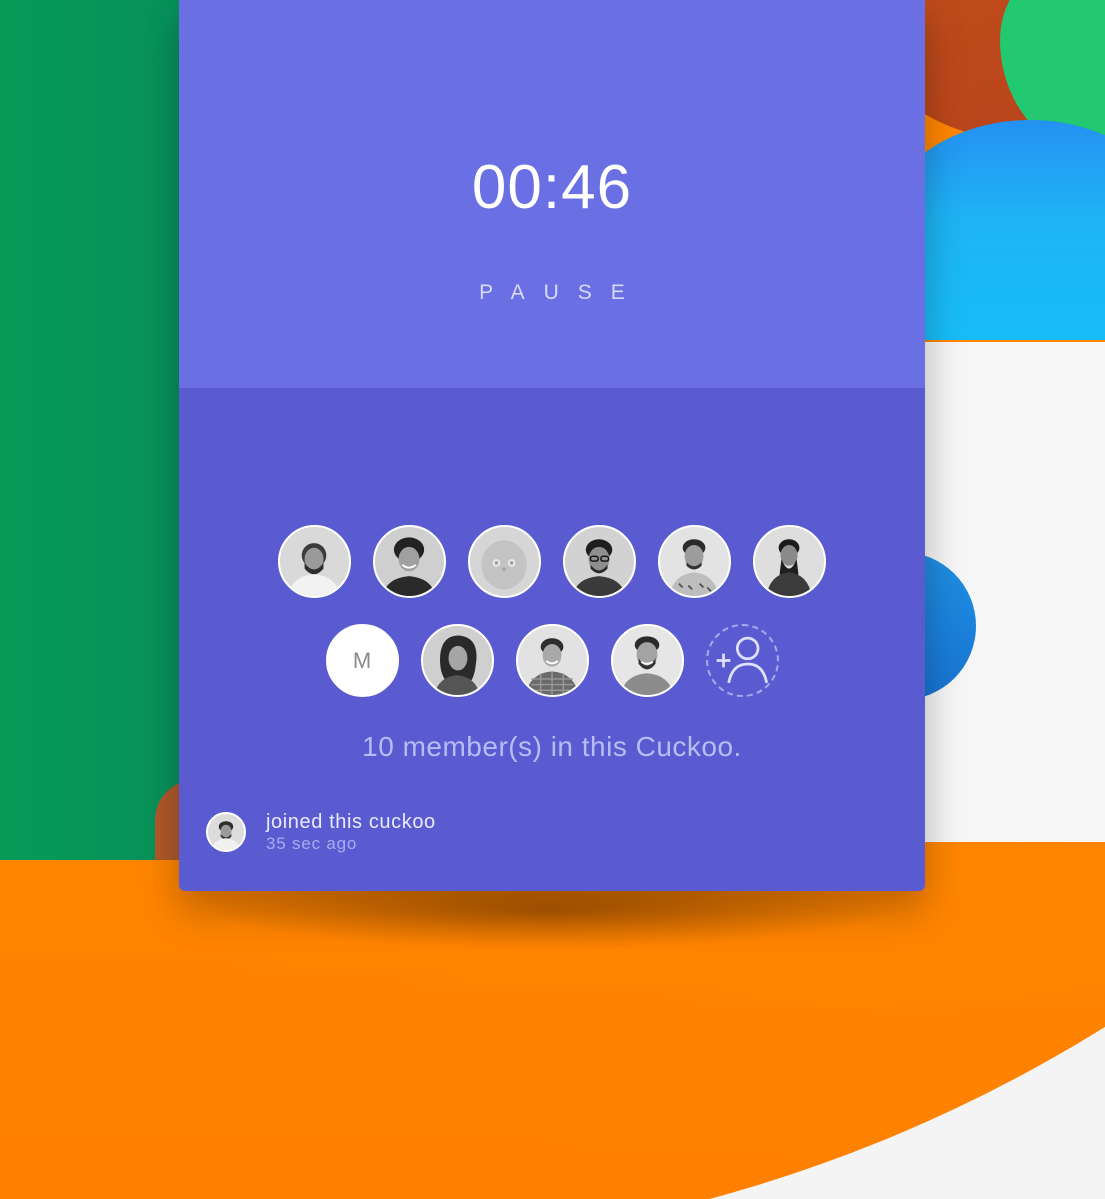 The width and height of the screenshot is (1105, 1199). I want to click on avatar-initial: M, so click(362, 660).